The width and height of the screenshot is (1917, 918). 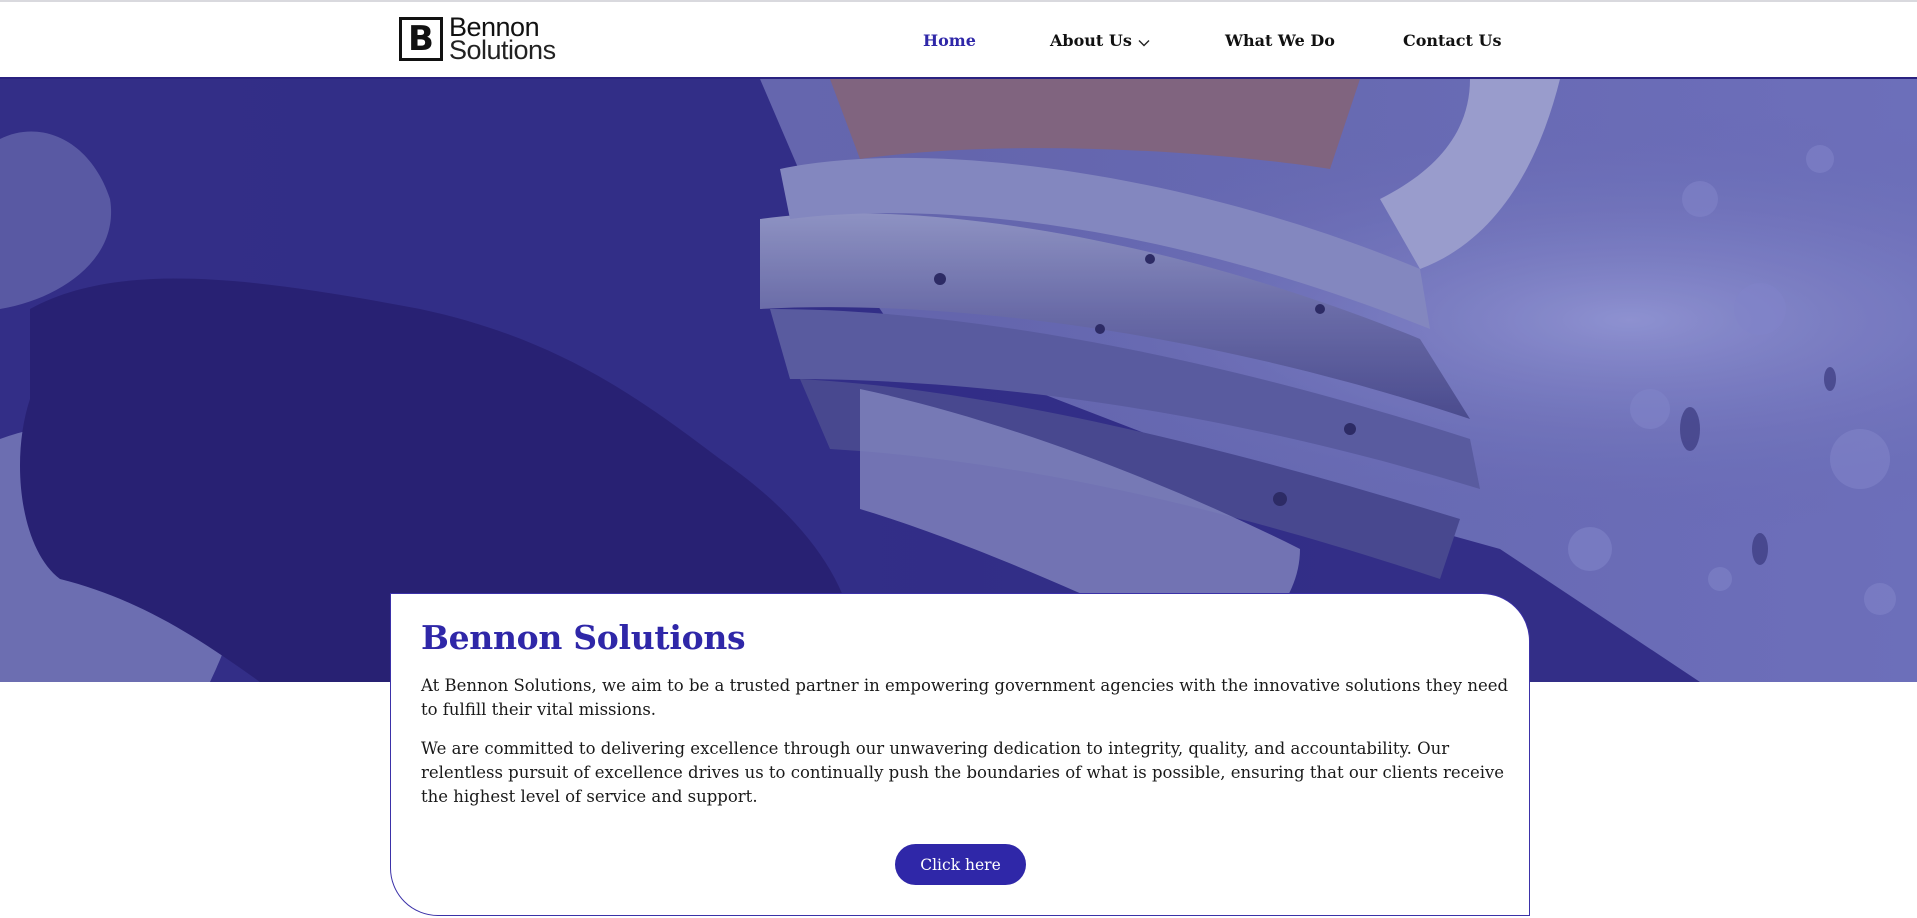 What do you see at coordinates (1452, 40) in the screenshot?
I see `nav-contact-us: Contact Us` at bounding box center [1452, 40].